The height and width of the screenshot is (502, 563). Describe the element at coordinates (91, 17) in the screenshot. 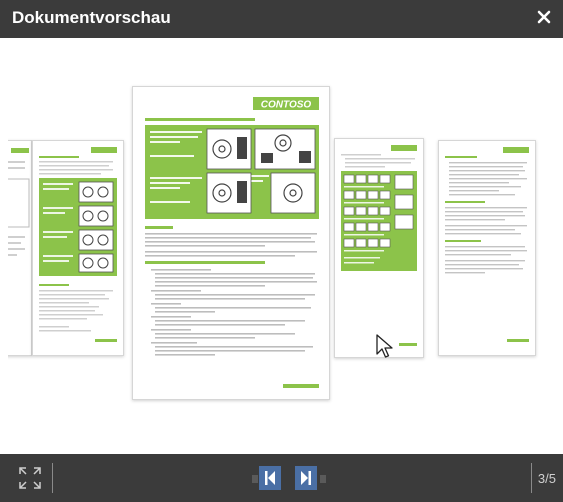

I see `dialog-title: Dokumentvorschau` at that location.